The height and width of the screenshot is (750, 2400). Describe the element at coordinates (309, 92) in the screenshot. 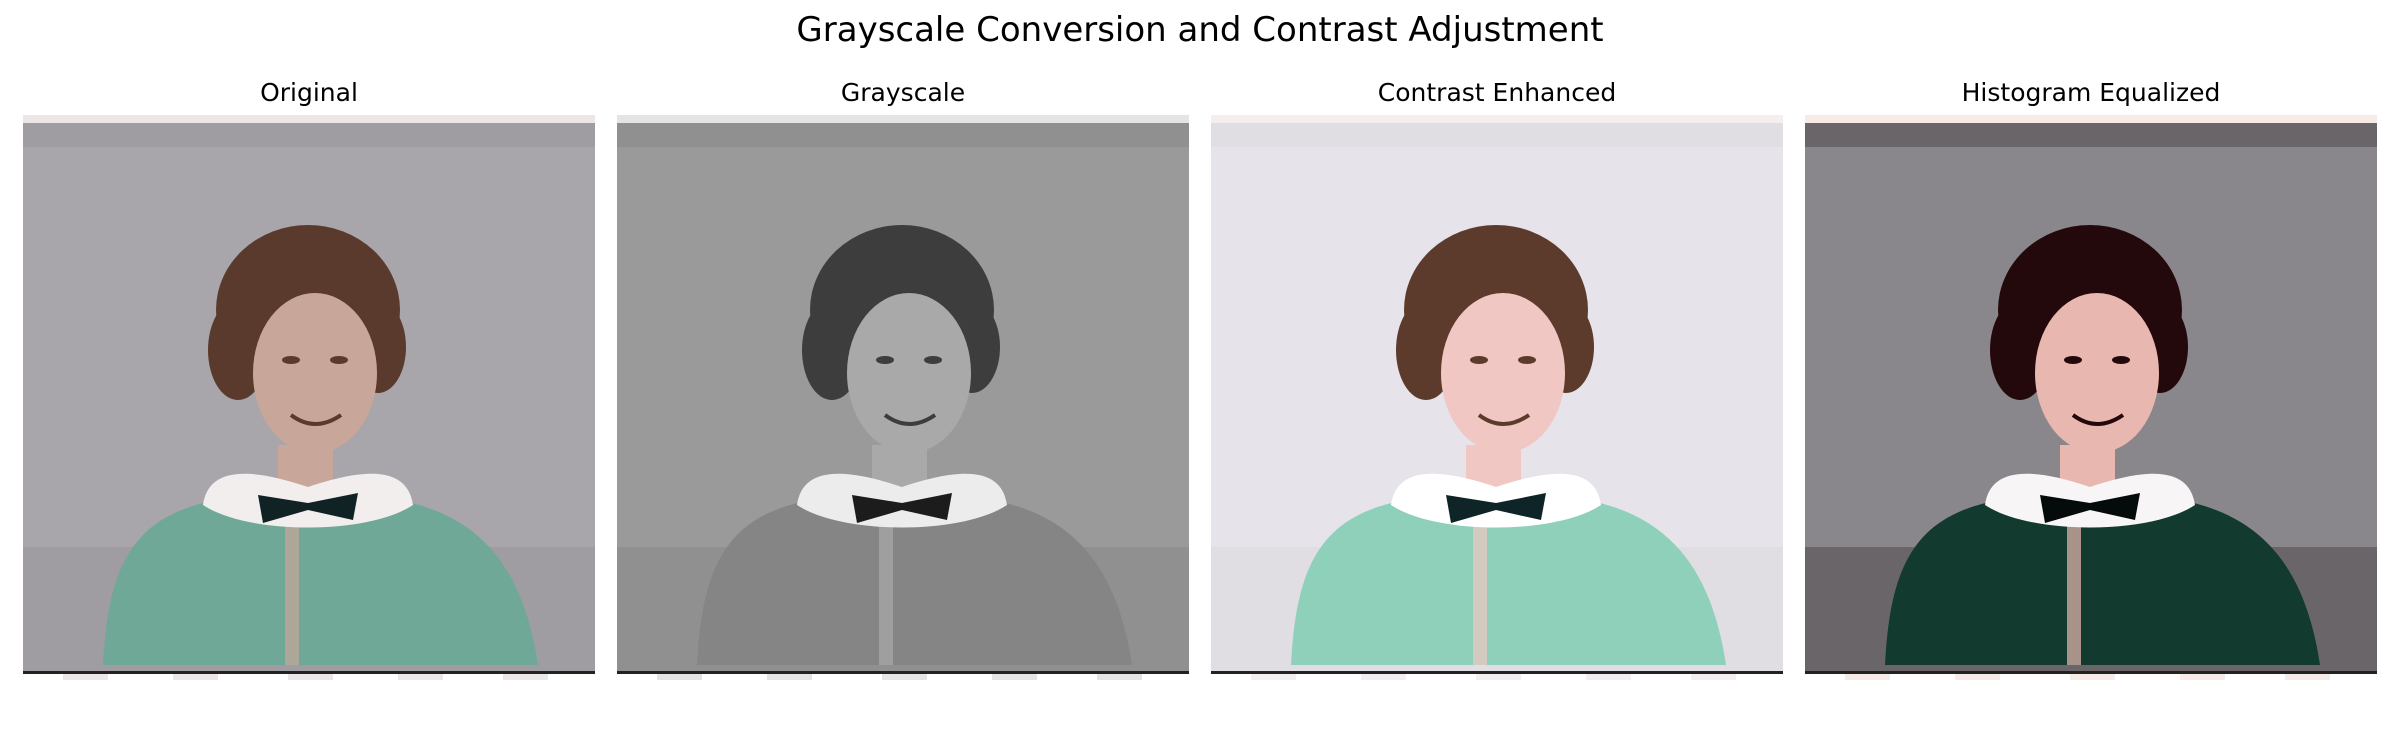

I see `panel-title: Original` at that location.